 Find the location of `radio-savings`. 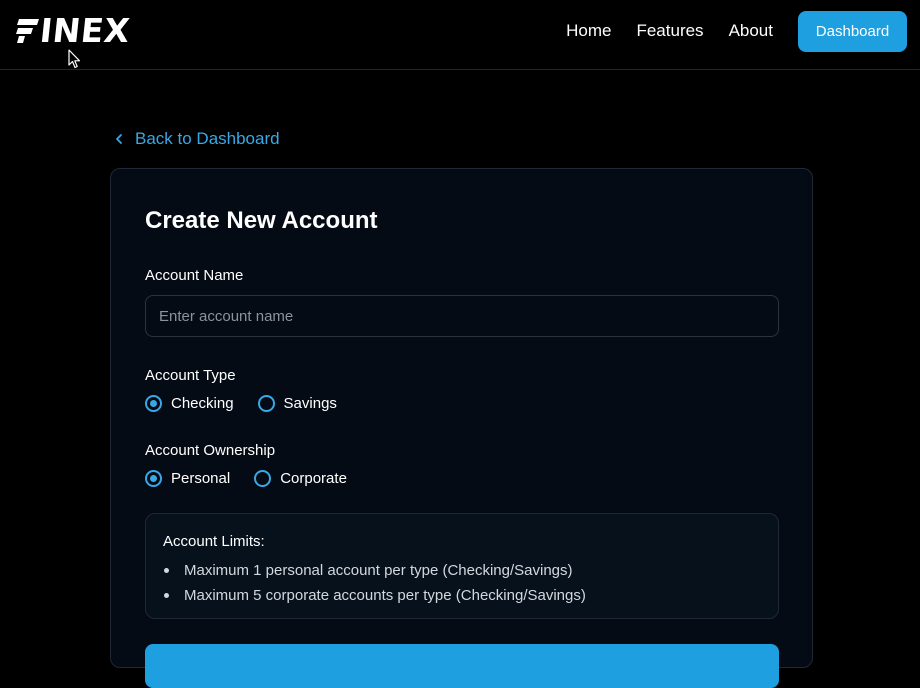

radio-savings is located at coordinates (266, 403).